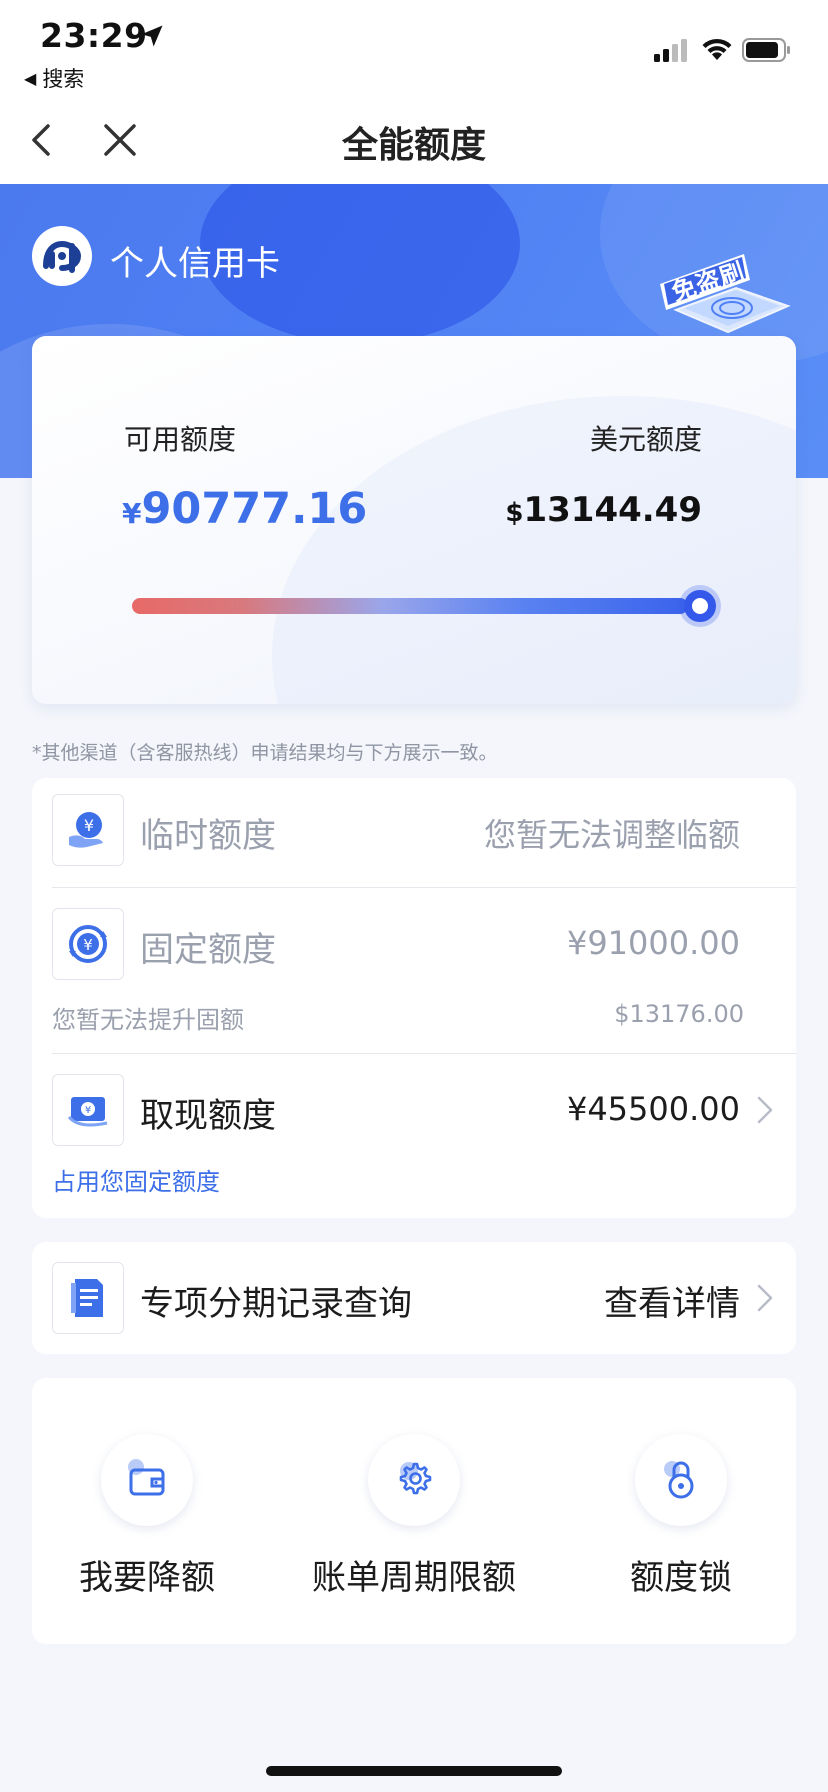 The height and width of the screenshot is (1792, 828). I want to click on divider, so click(424, 887).